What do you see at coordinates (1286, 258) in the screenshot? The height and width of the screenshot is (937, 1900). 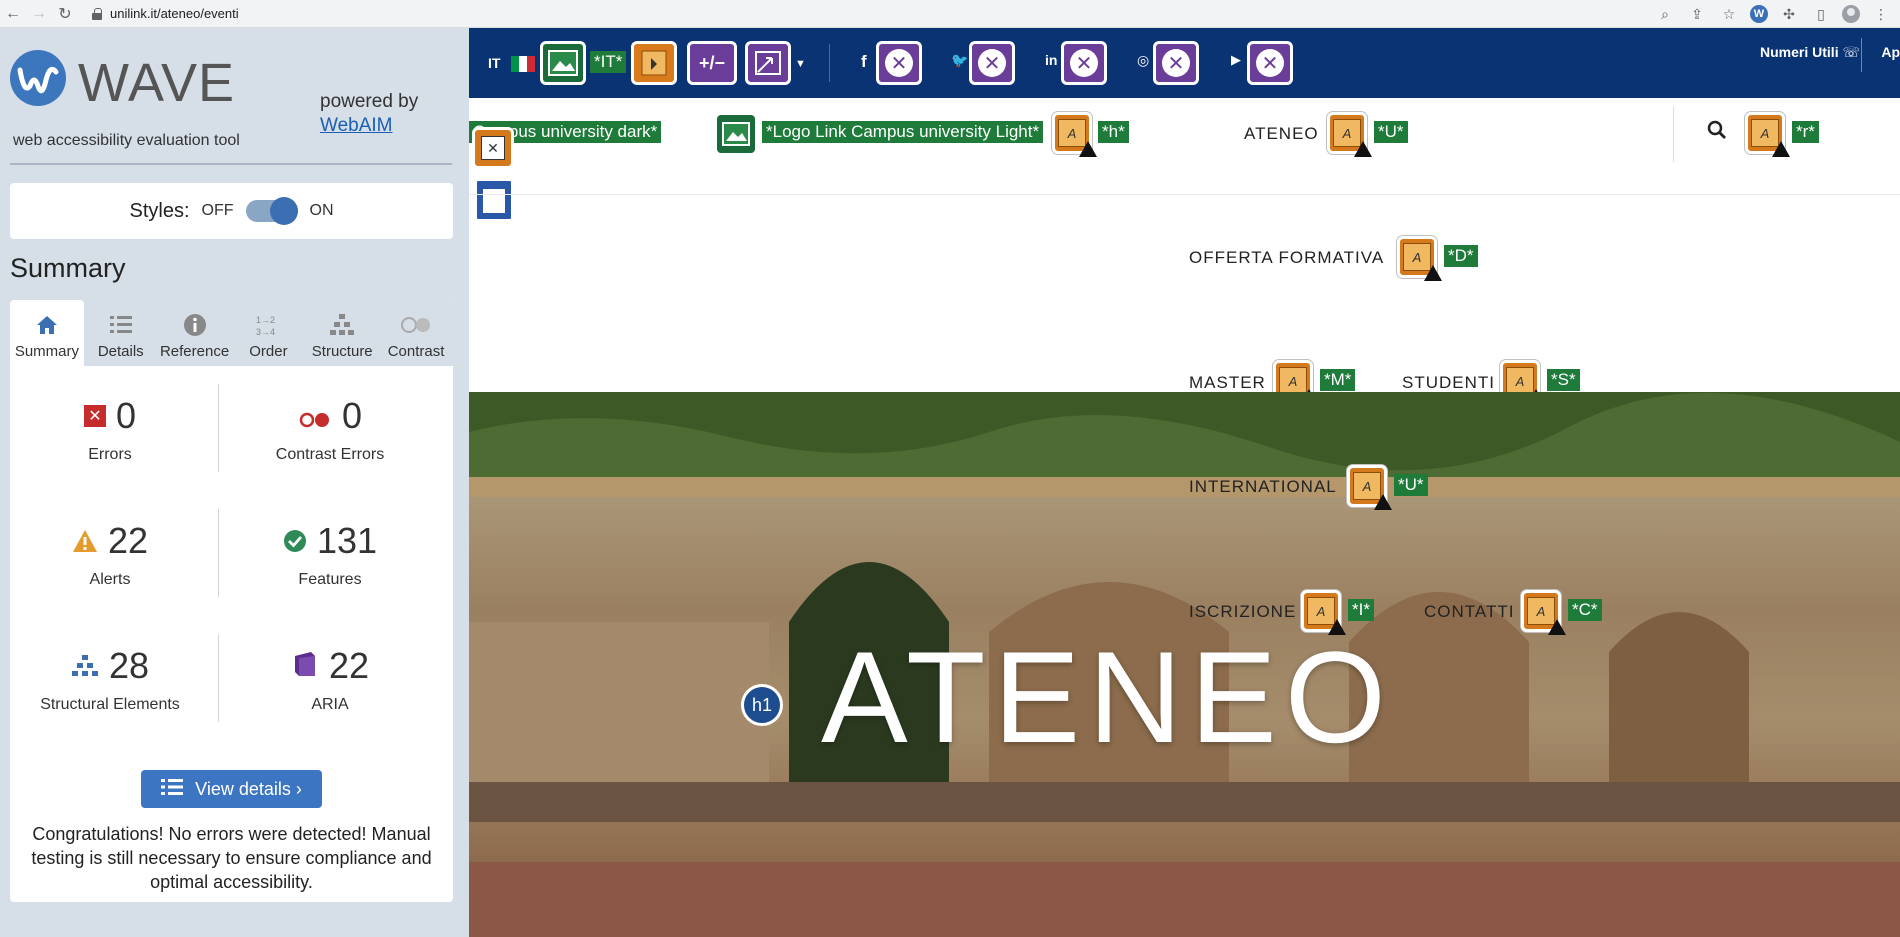 I see `nav-offerta-formativa: OFFERTA FORMATIVA` at bounding box center [1286, 258].